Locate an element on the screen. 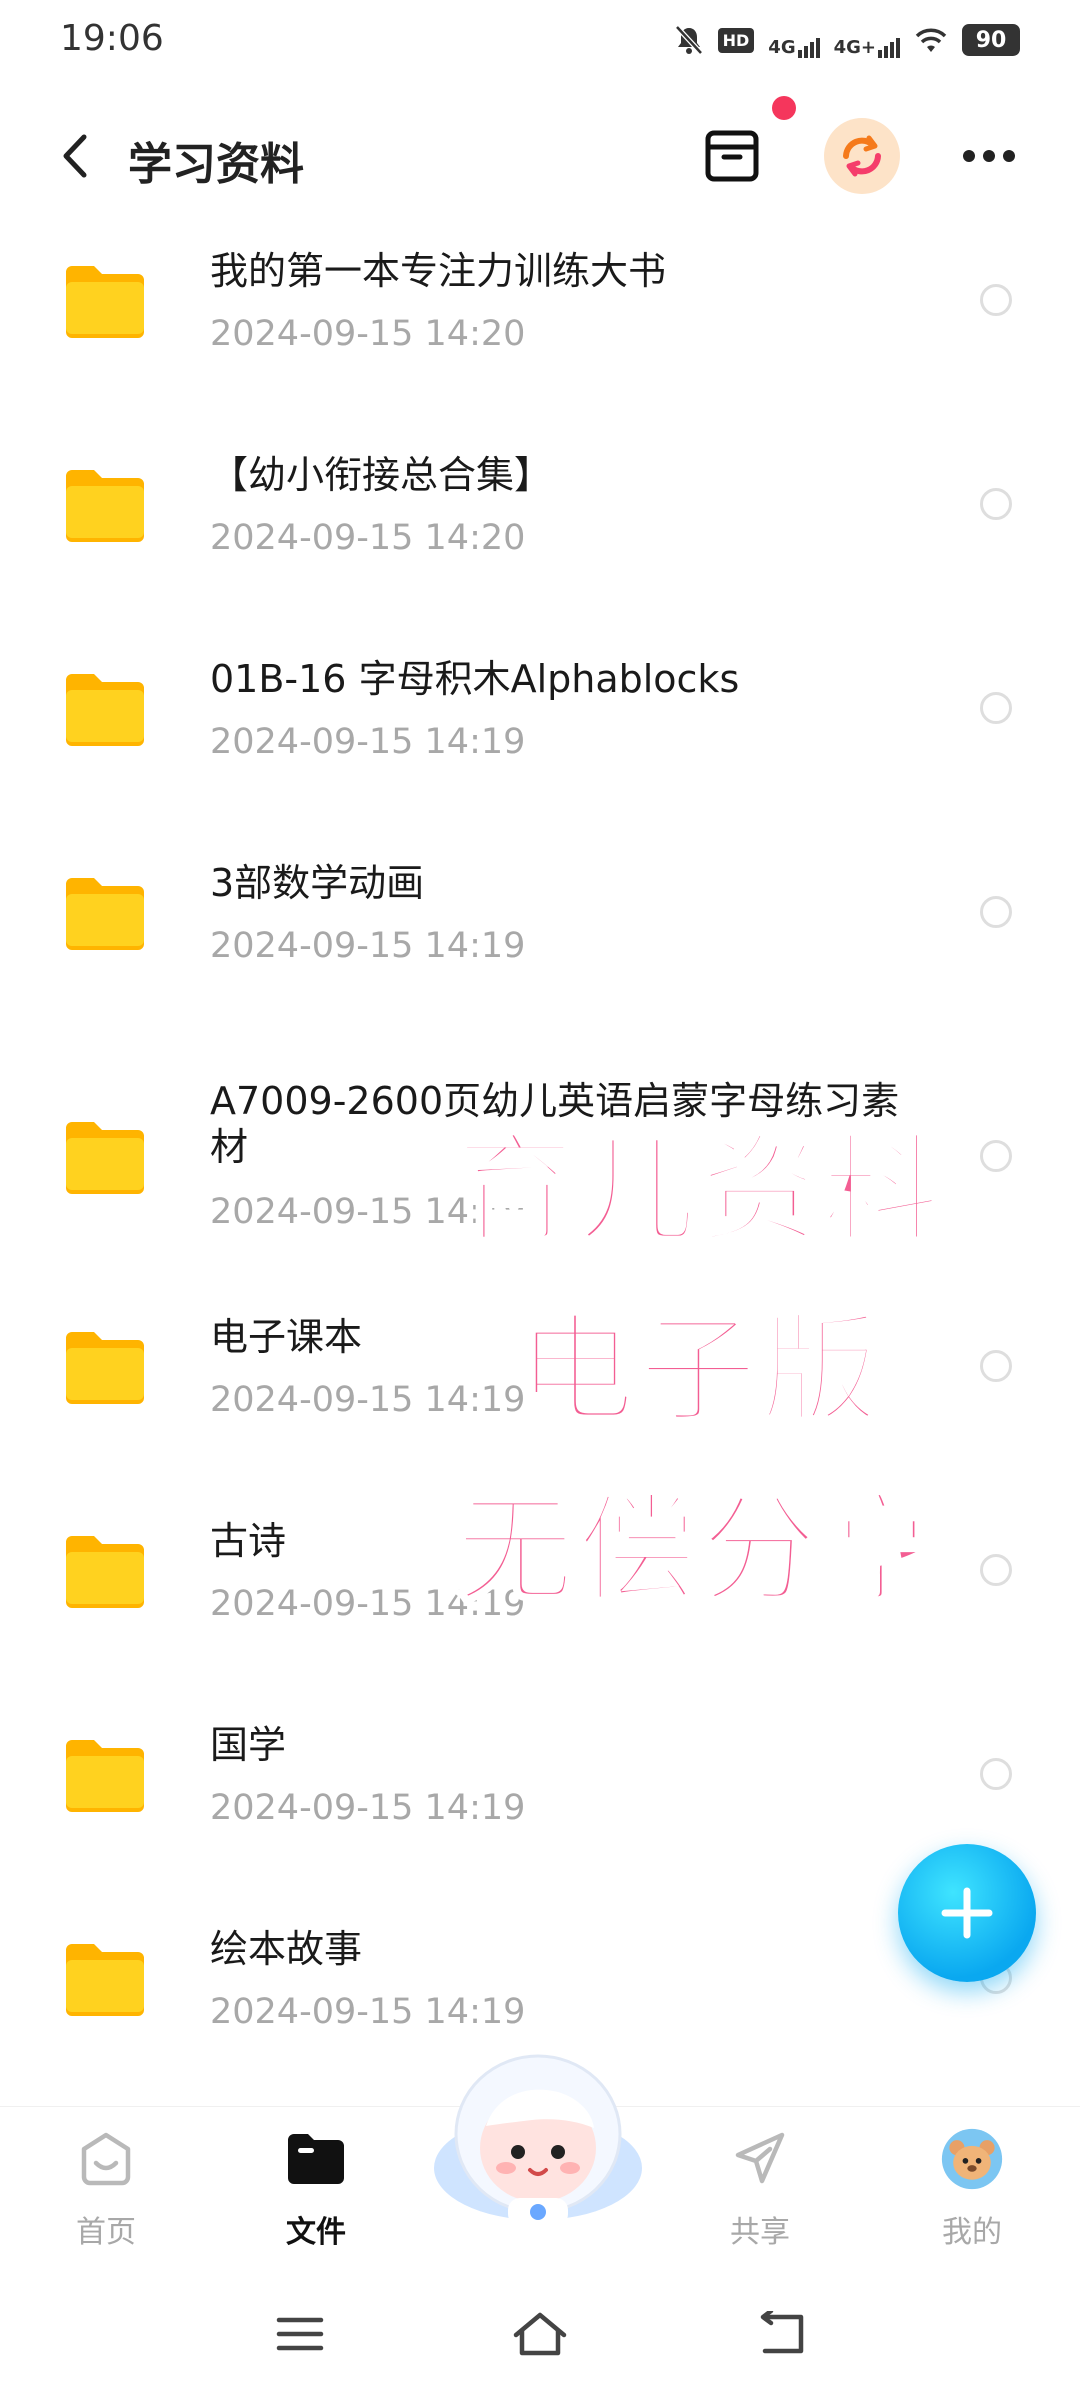  status-bar: 19:06 HD 4G 4G+ 90 is located at coordinates (540, 42).